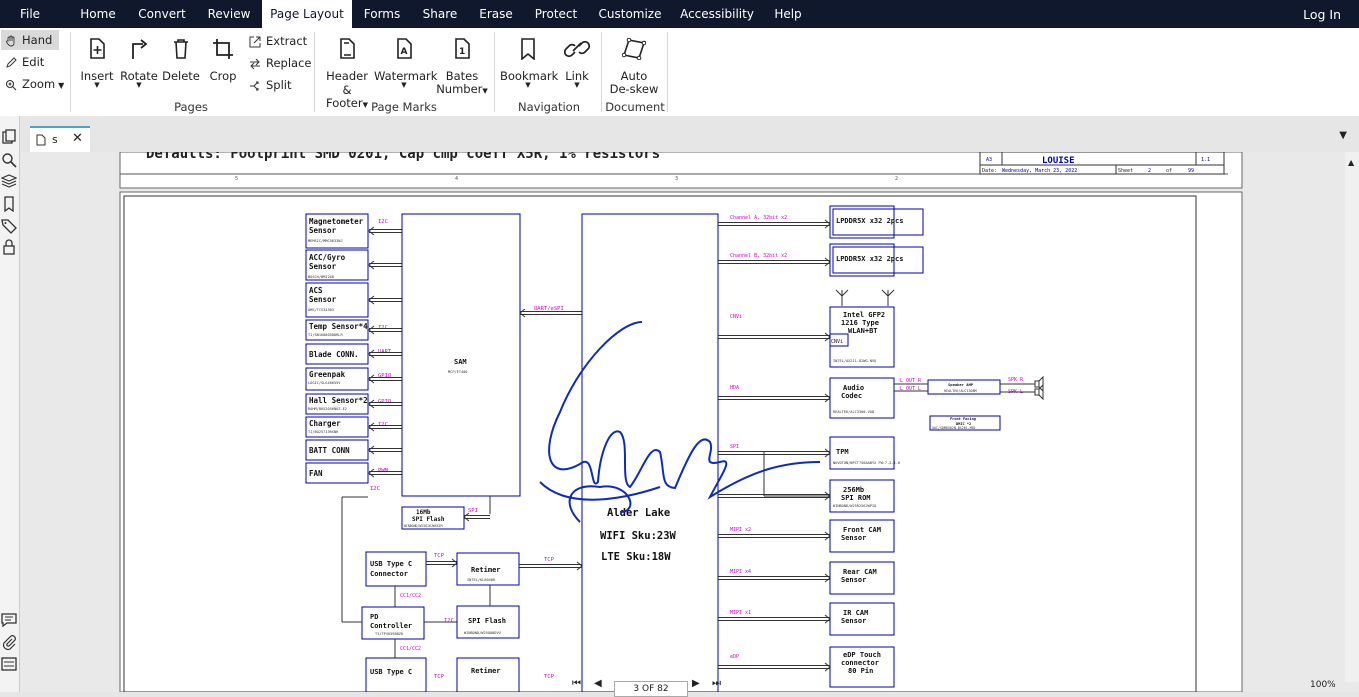 The image size is (1359, 697). What do you see at coordinates (788, 14) in the screenshot?
I see `menu-help: Help` at bounding box center [788, 14].